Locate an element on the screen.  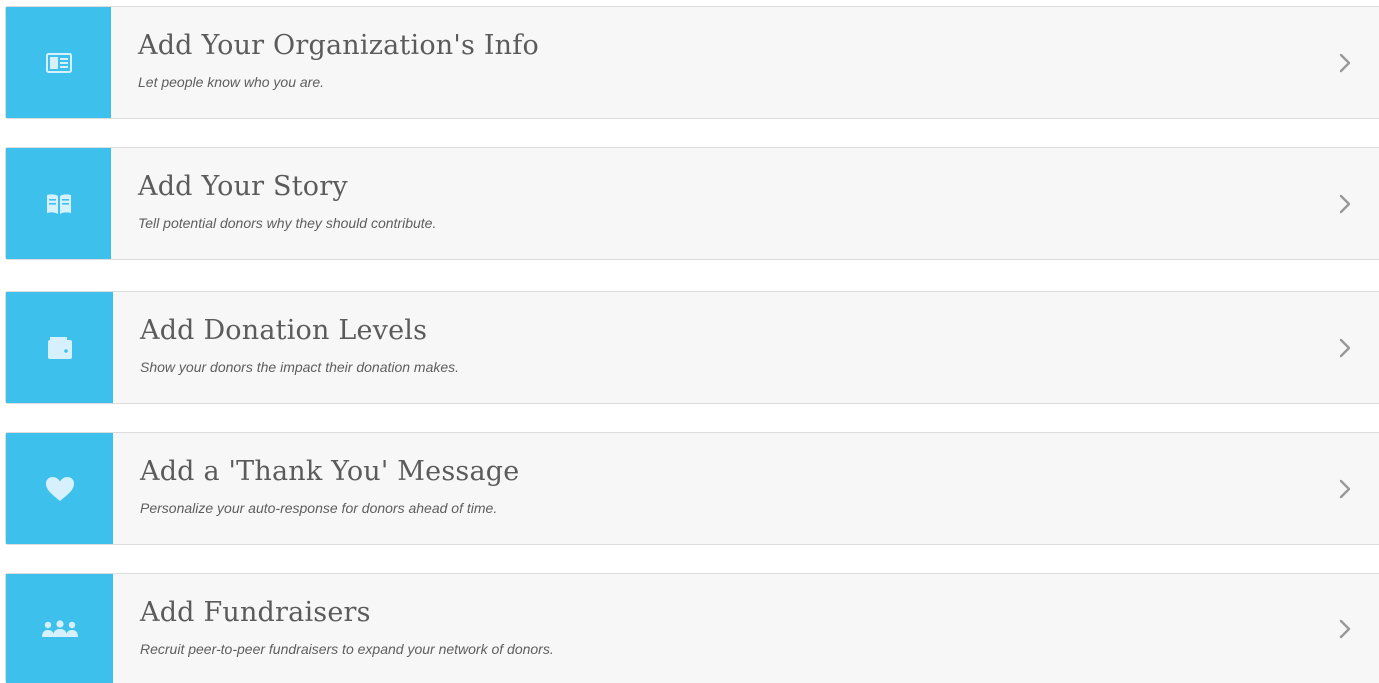
wallet-icon is located at coordinates (60, 348).